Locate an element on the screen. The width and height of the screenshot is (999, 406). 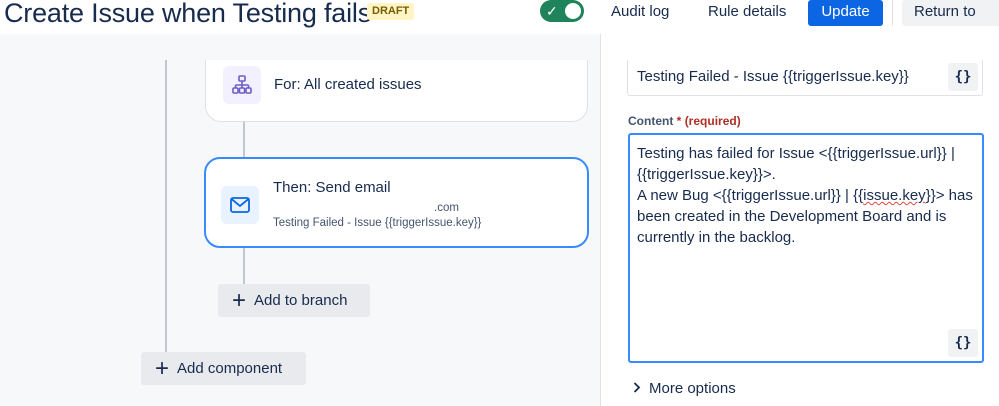
more-options-label: More options is located at coordinates (692, 388).